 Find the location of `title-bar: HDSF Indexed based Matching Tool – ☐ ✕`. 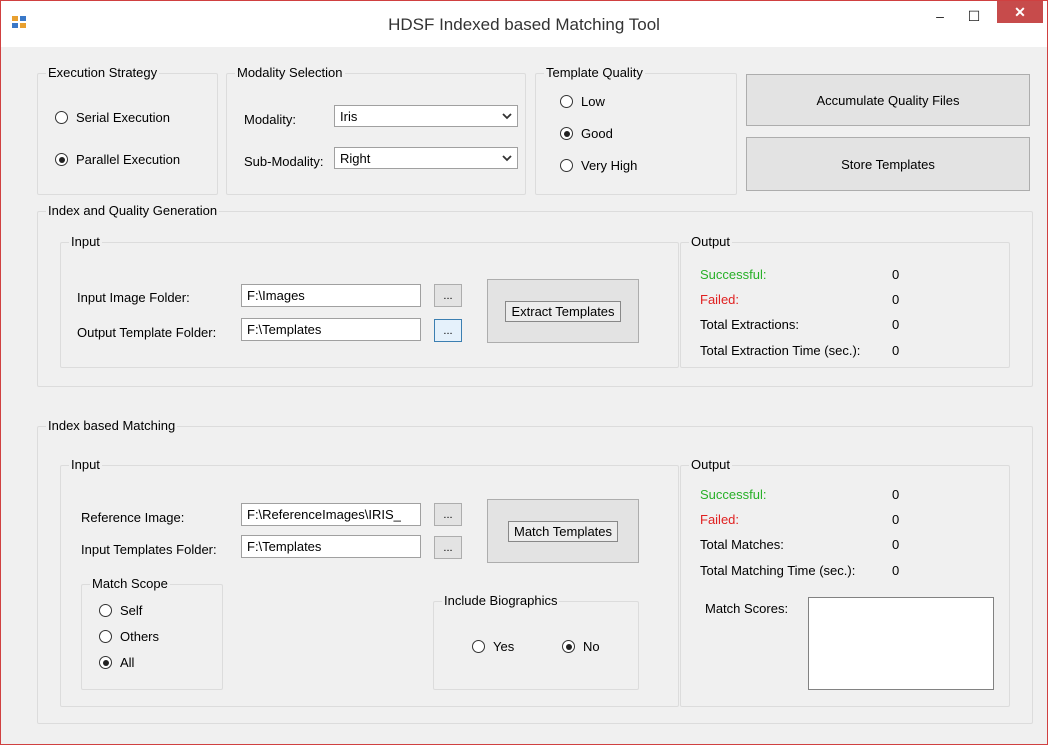

title-bar: HDSF Indexed based Matching Tool – ☐ ✕ is located at coordinates (524, 24).